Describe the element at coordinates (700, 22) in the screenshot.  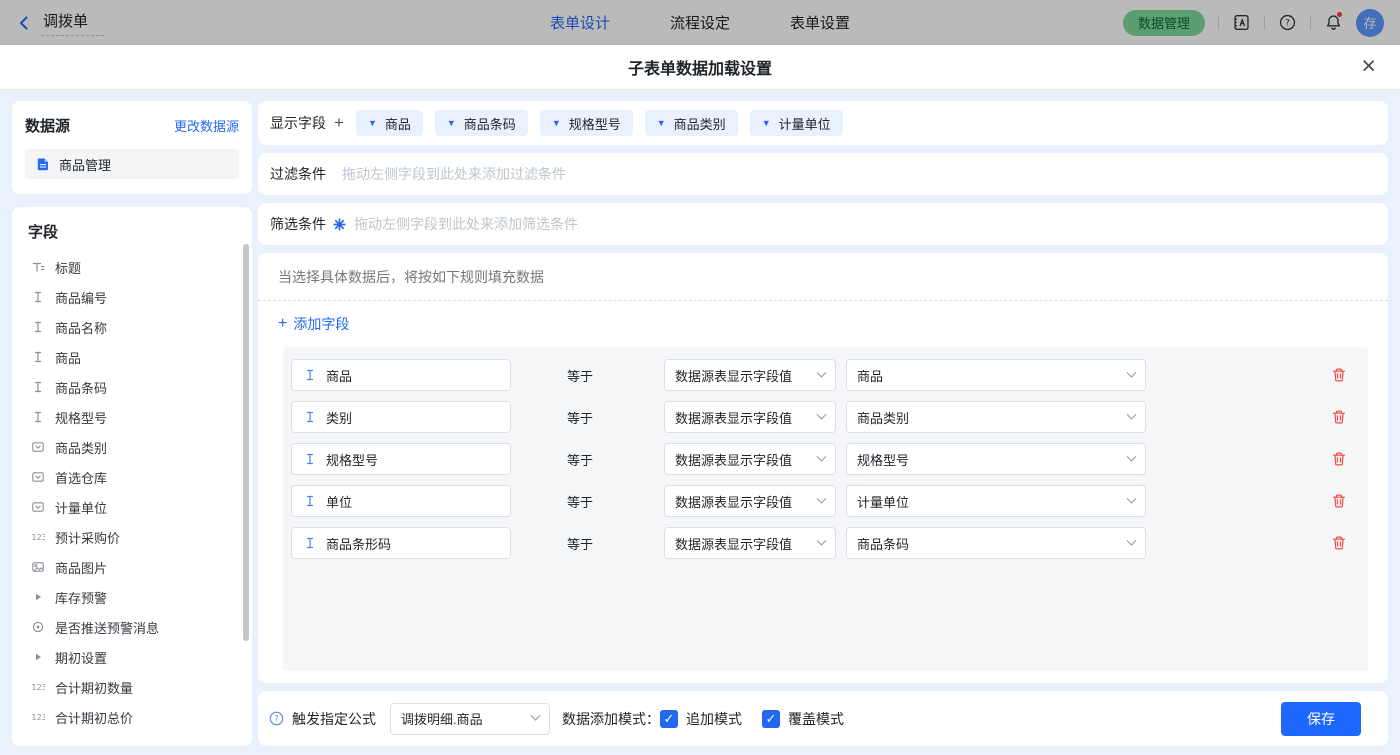
I see `topbar-tab-2: 流程设定` at that location.